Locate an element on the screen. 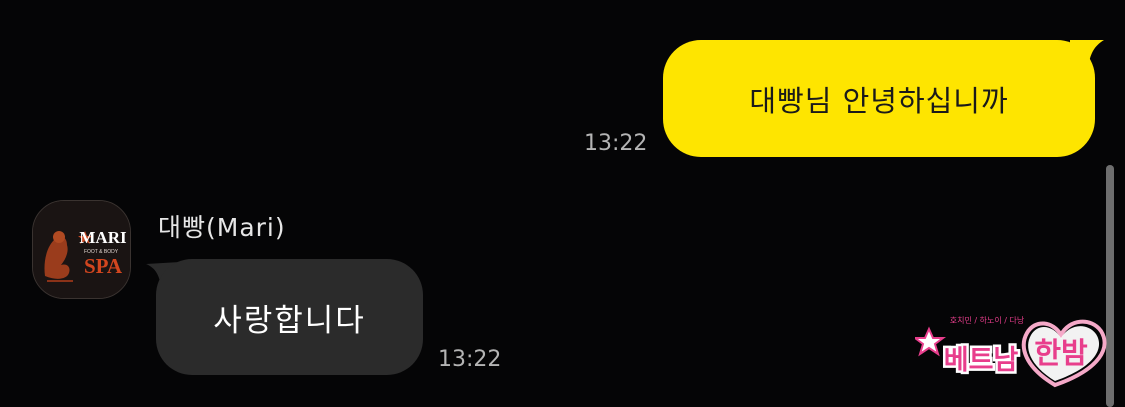  outgoing-message-bubble: 대빵님 안녕하십니까 is located at coordinates (879, 98).